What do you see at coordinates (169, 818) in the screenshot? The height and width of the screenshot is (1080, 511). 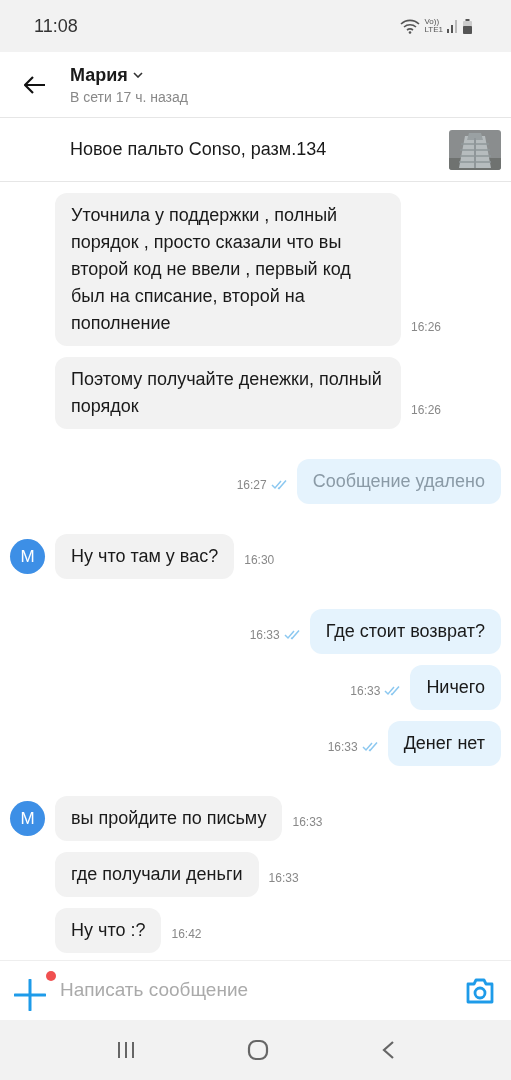 I see `incoming-message: вы пройдите по письму` at bounding box center [169, 818].